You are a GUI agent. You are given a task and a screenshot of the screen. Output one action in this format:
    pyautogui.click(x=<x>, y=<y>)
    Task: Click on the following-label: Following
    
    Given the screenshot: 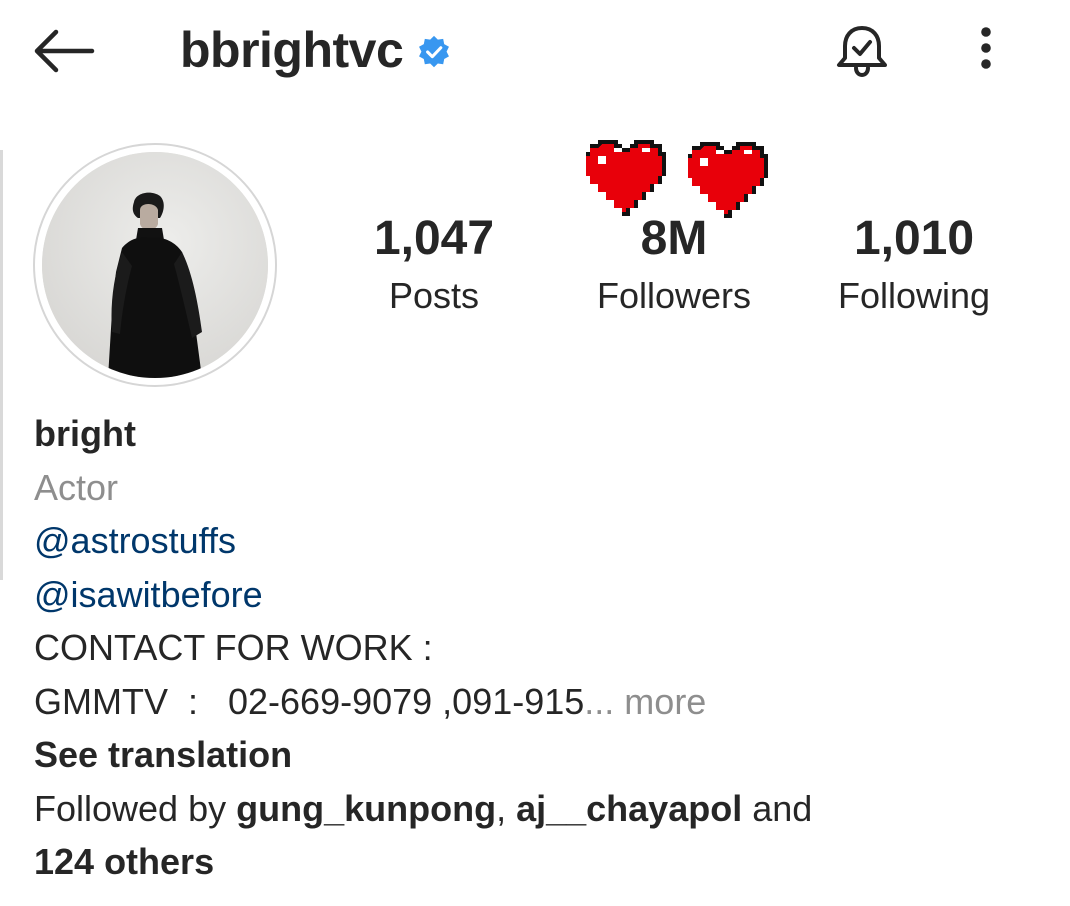 What is the action you would take?
    pyautogui.click(x=914, y=295)
    